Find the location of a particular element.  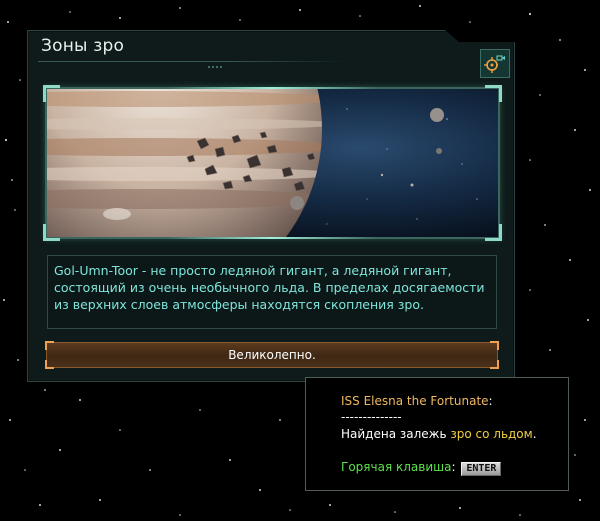

tooltip-hotkey-line: Горячая клавиша: ENTER is located at coordinates (421, 468).